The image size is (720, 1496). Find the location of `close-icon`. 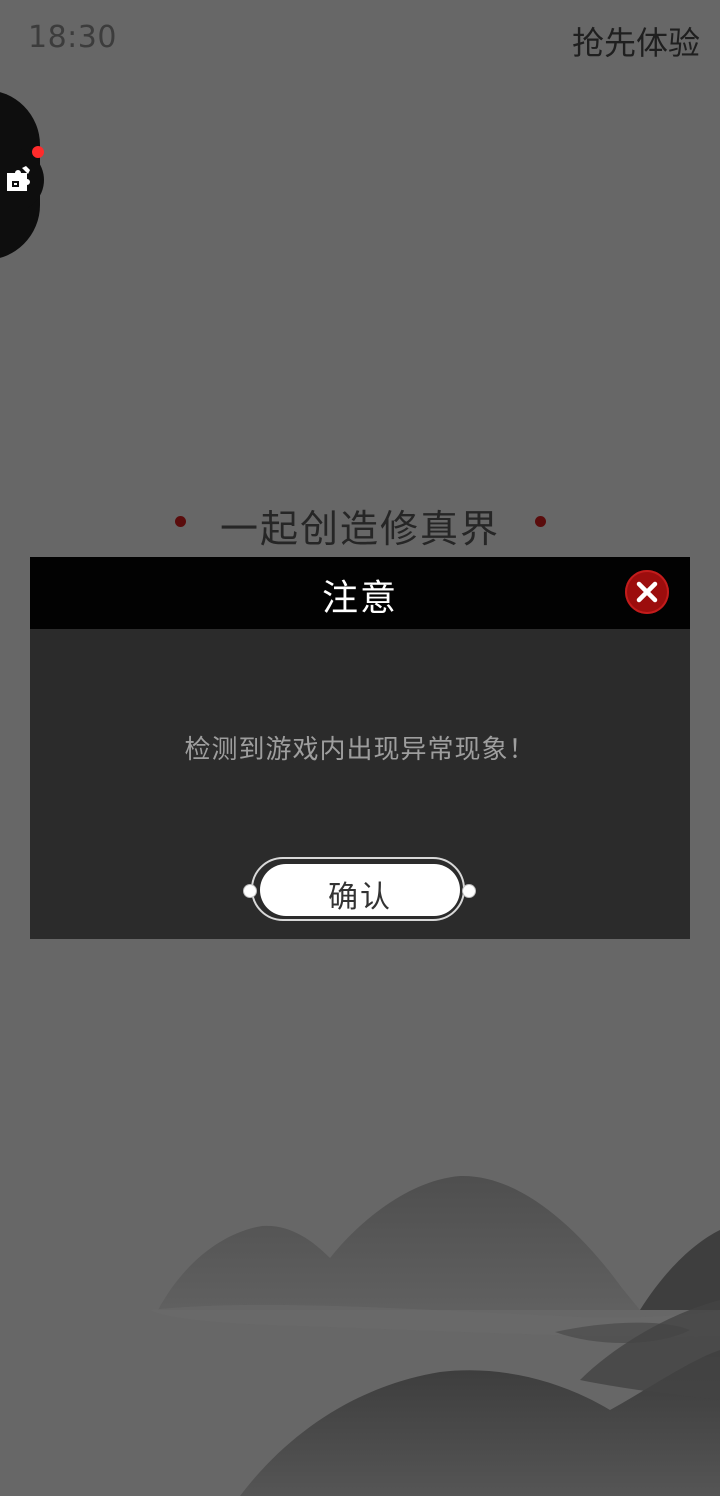

close-icon is located at coordinates (647, 592).